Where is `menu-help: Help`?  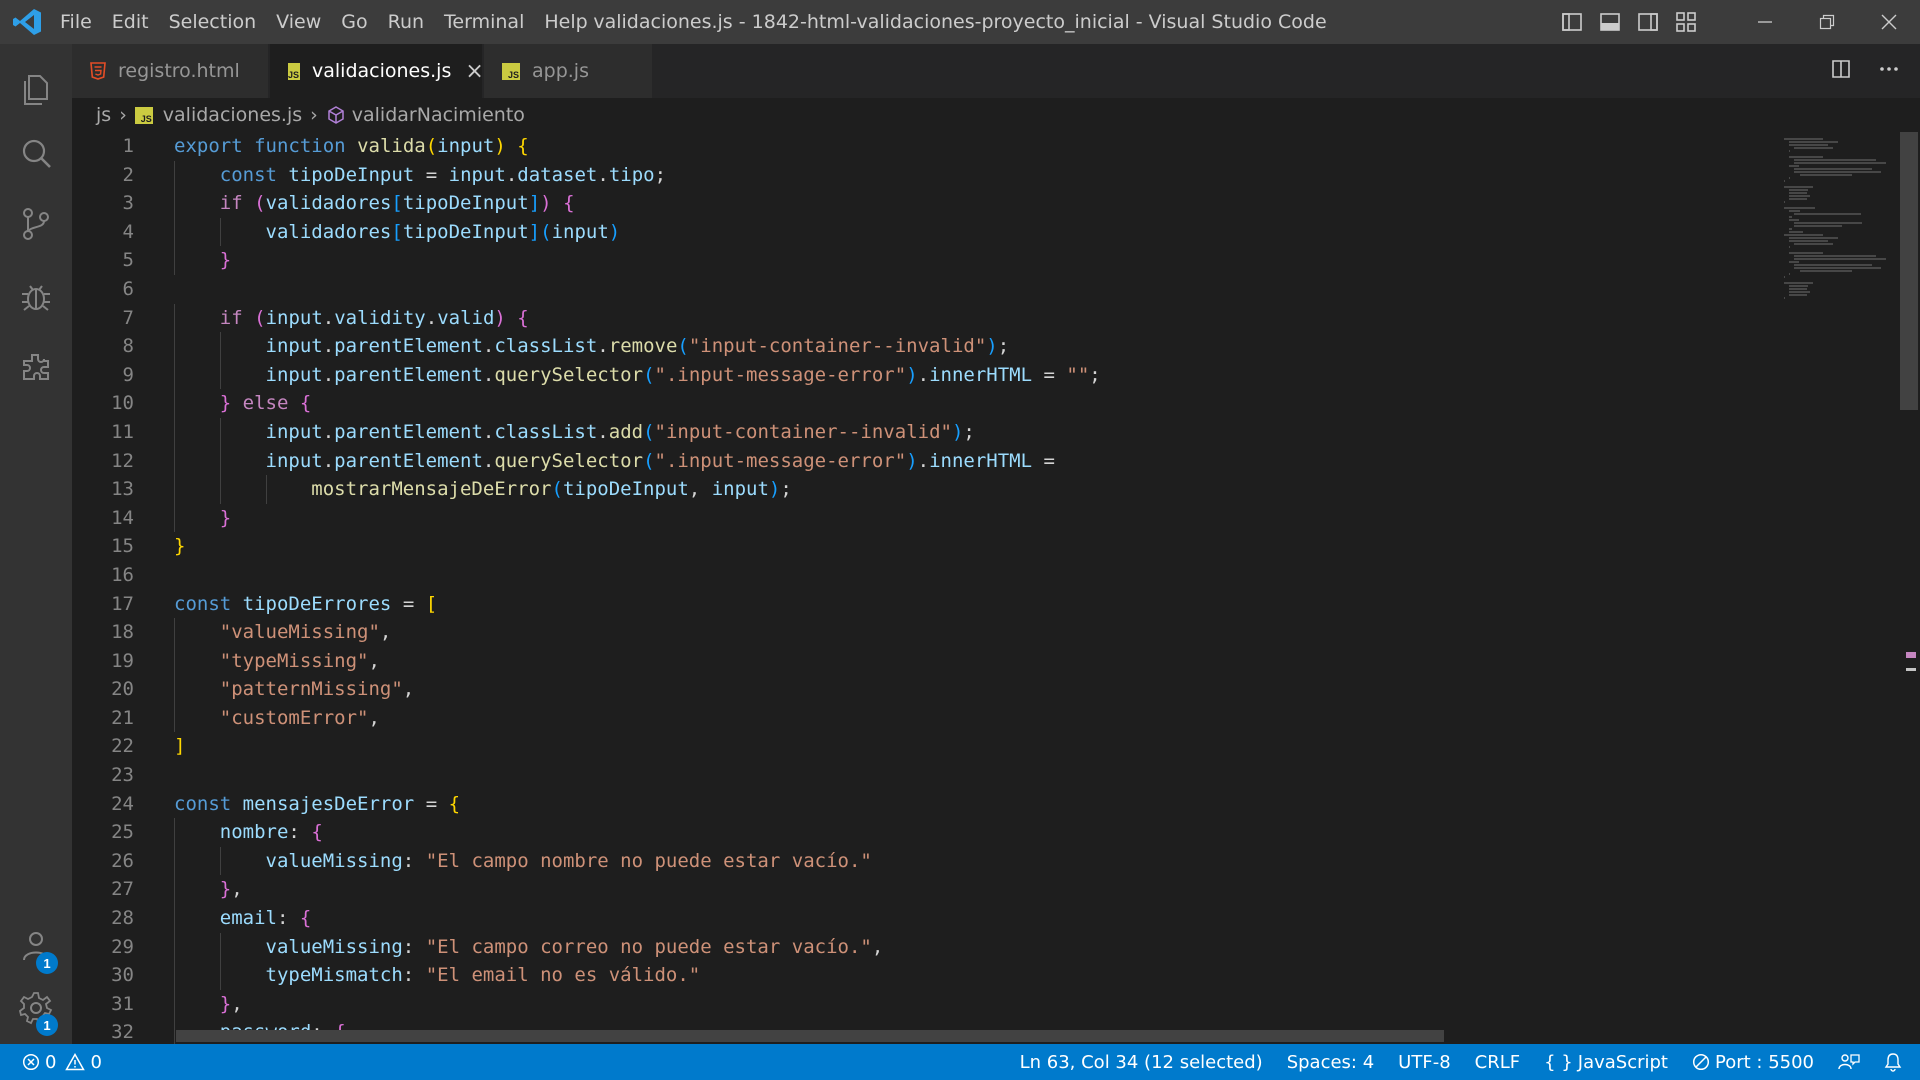
menu-help: Help is located at coordinates (565, 22).